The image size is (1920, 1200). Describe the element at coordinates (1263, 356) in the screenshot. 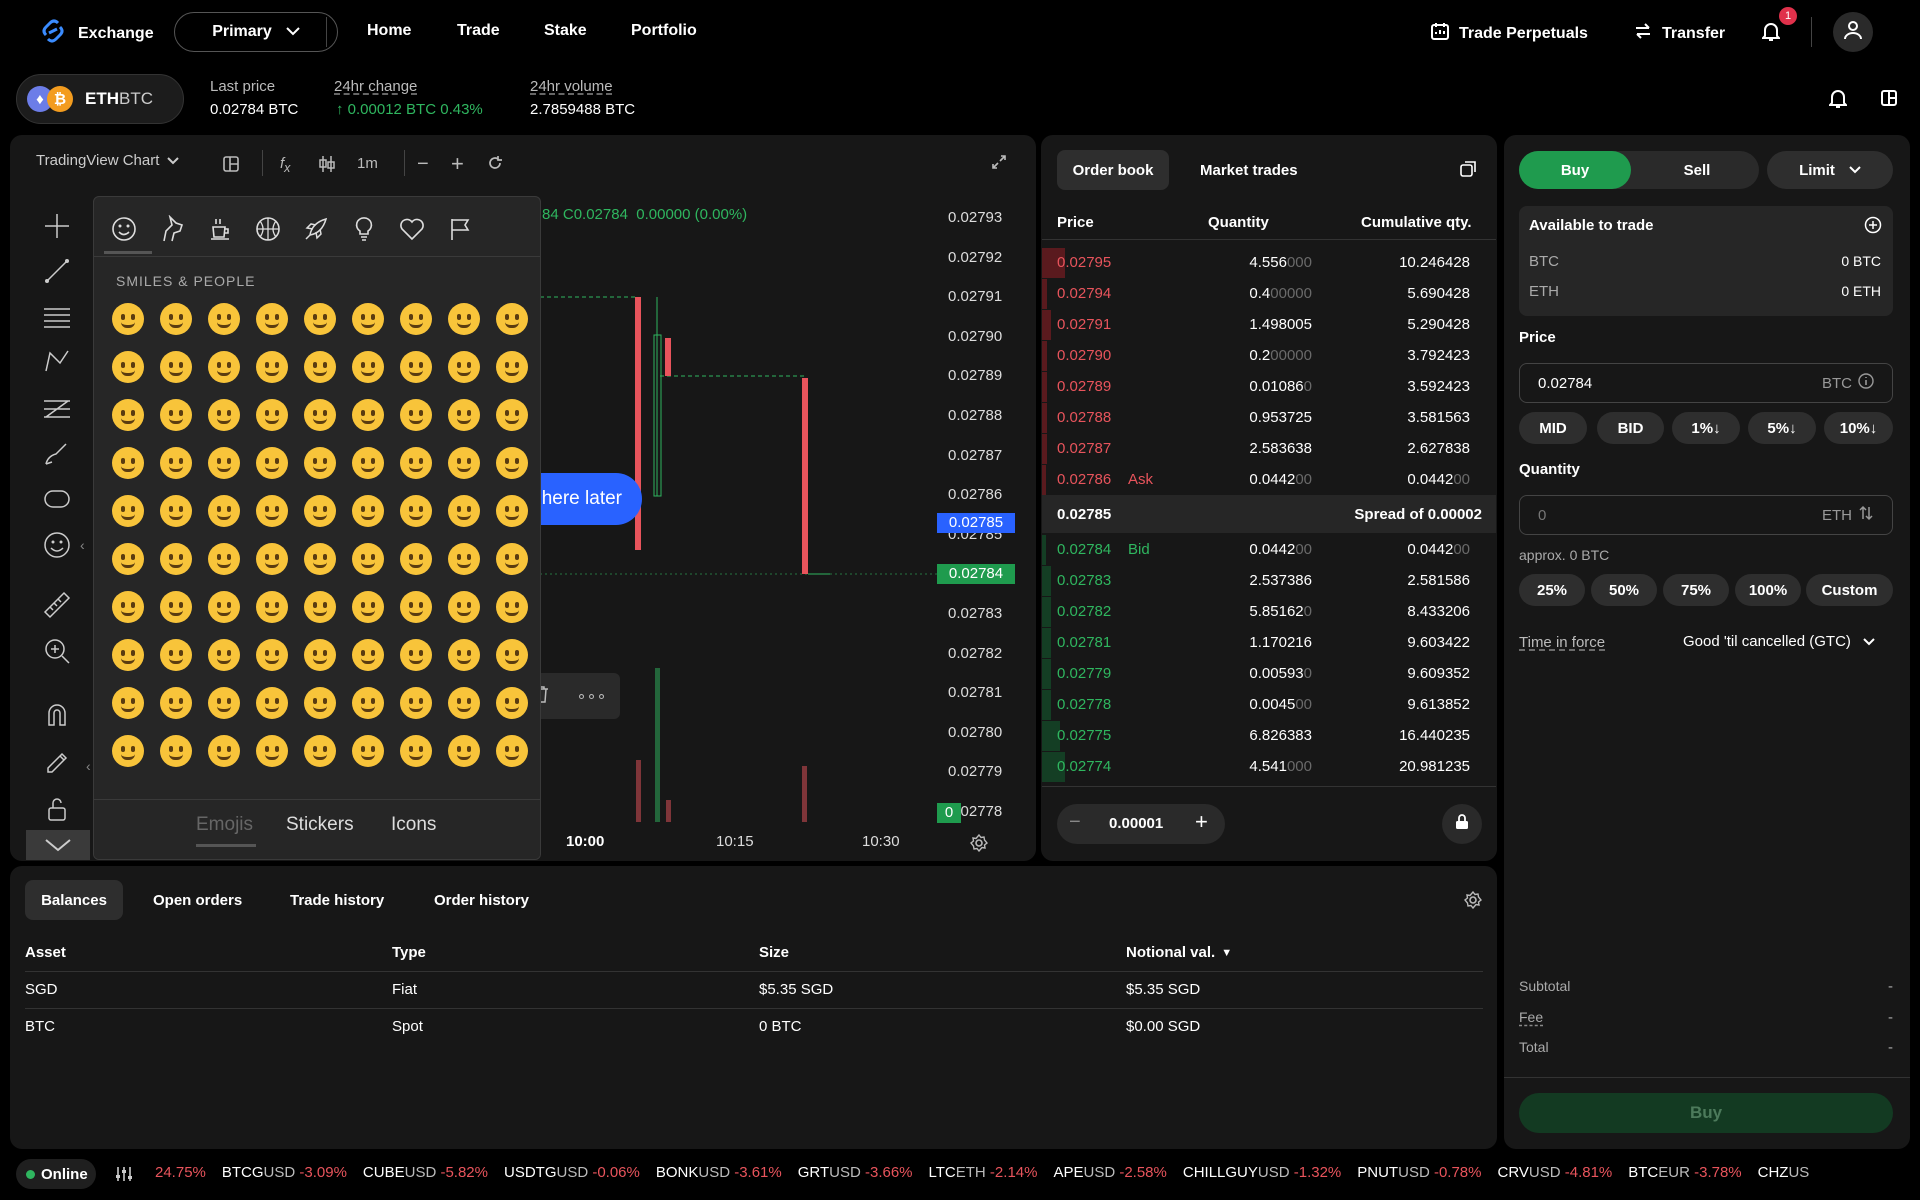

I see `ask-row: 0.02790 0.200000 3.792423` at that location.